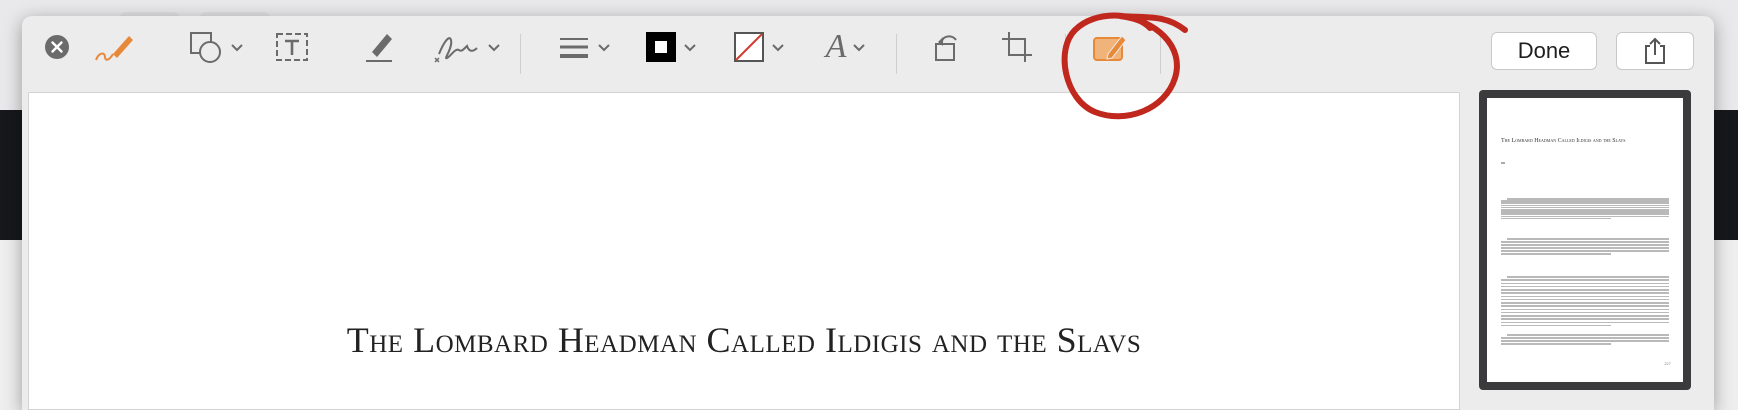 Image resolution: width=1738 pixels, height=410 pixels. I want to click on crop-button, so click(1018, 47).